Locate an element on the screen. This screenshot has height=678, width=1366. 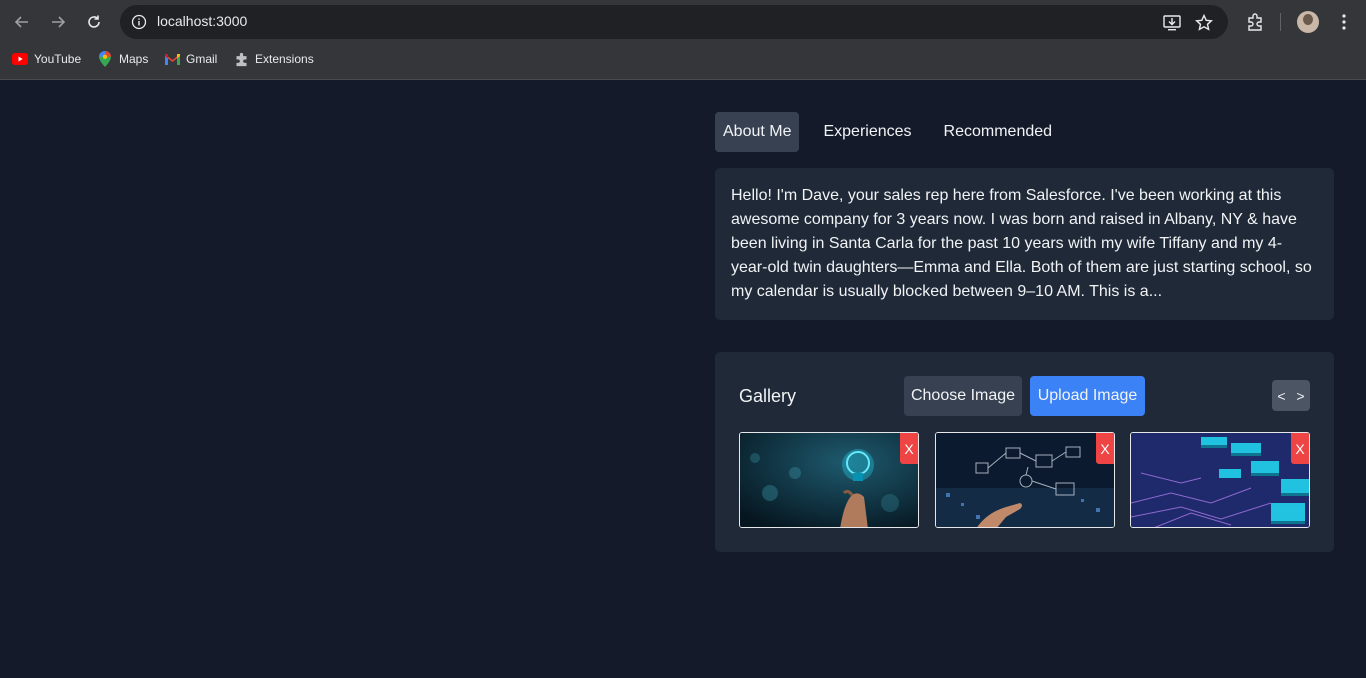
toolbar-separator is located at coordinates (1280, 22).